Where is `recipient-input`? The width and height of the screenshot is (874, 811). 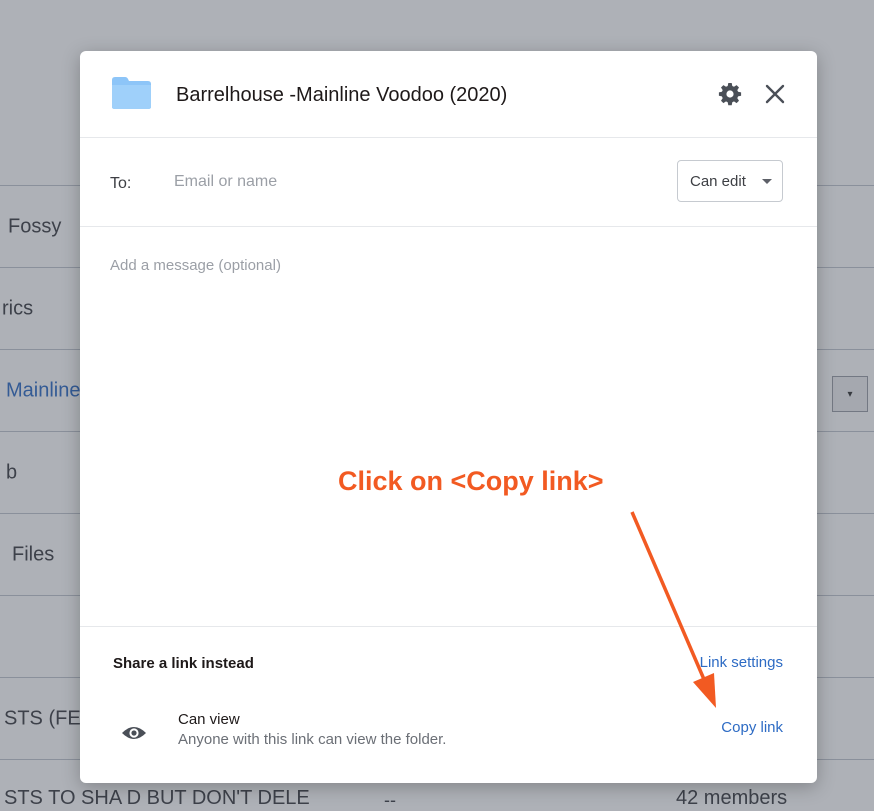
recipient-input is located at coordinates (414, 182).